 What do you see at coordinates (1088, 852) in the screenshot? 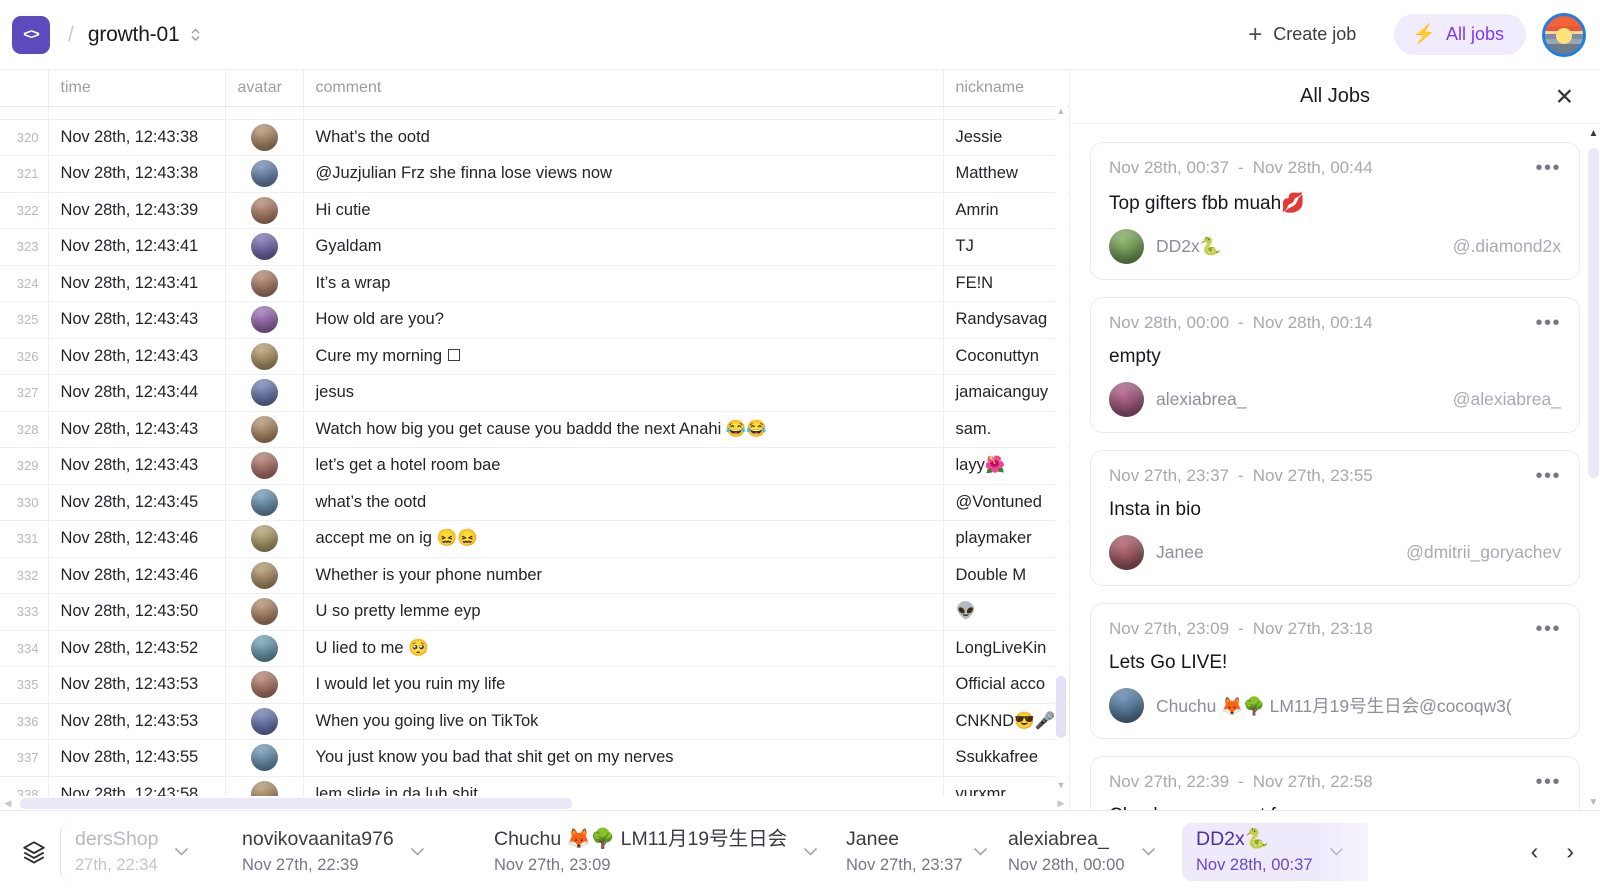
I see `session-tab: alexiabrea_ Nov 28th, 00:00` at bounding box center [1088, 852].